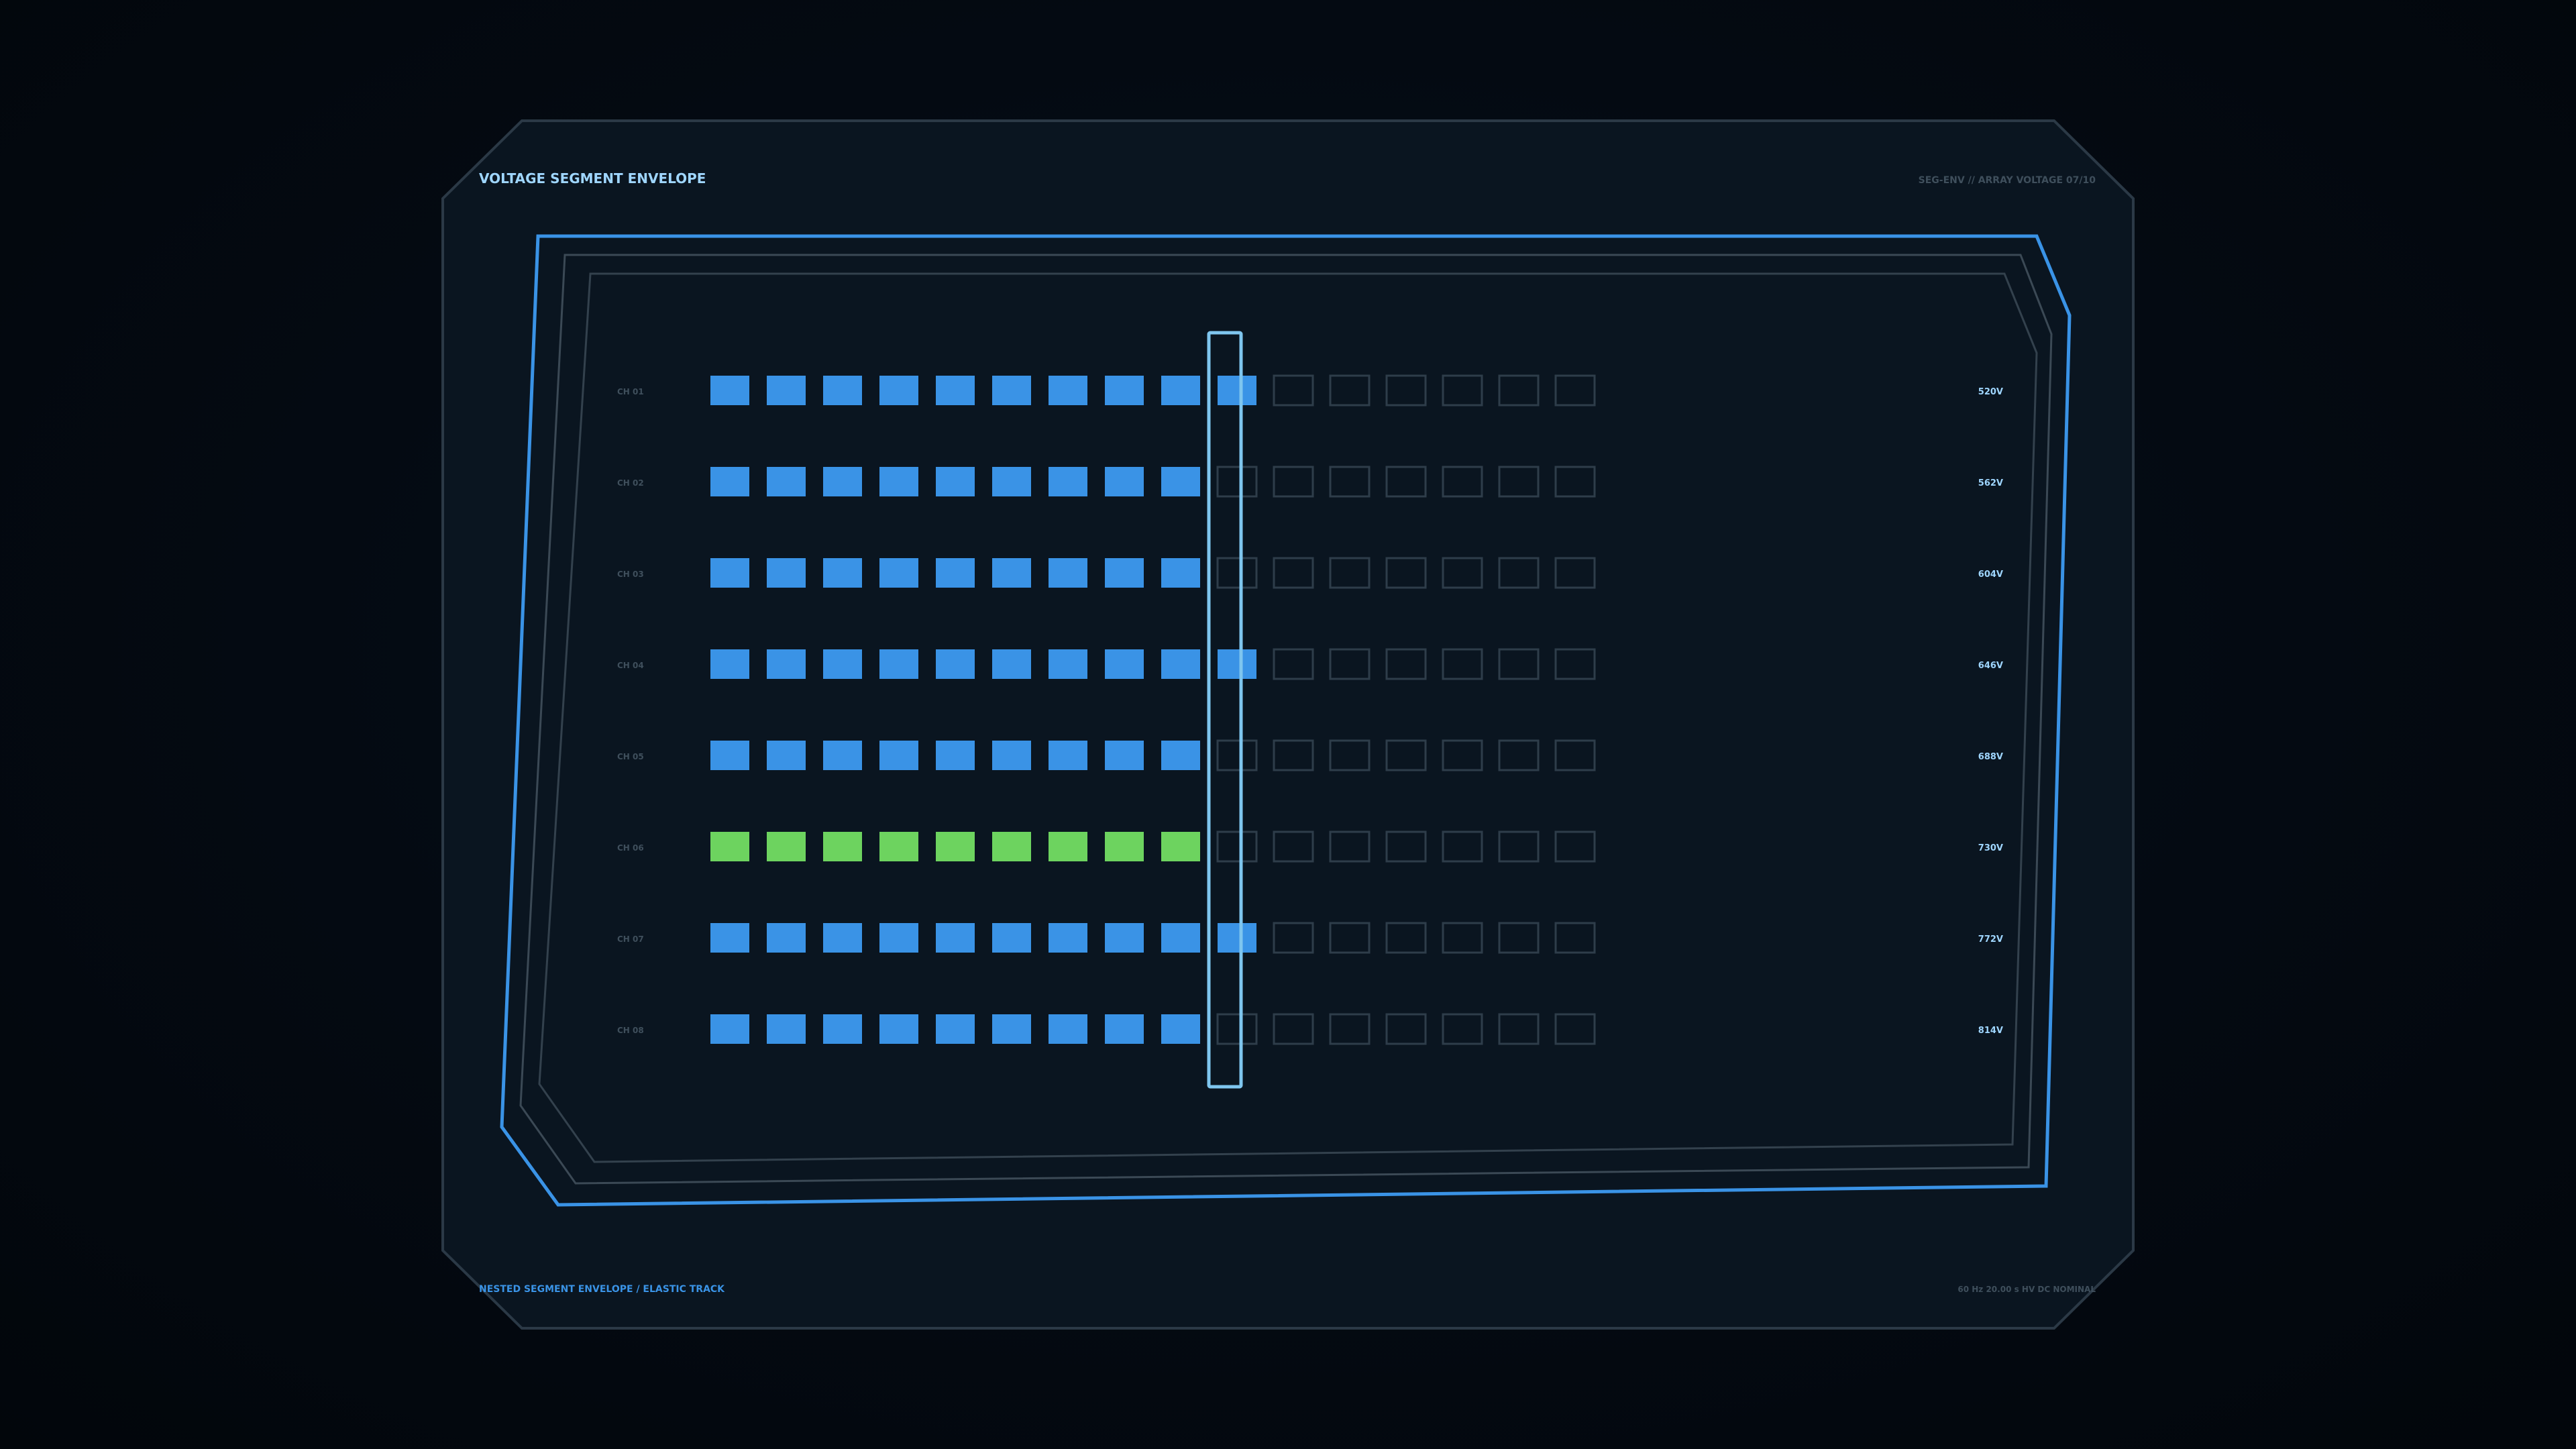 The height and width of the screenshot is (1449, 2576). Describe the element at coordinates (1990, 757) in the screenshot. I see `voltage-value: 688V` at that location.